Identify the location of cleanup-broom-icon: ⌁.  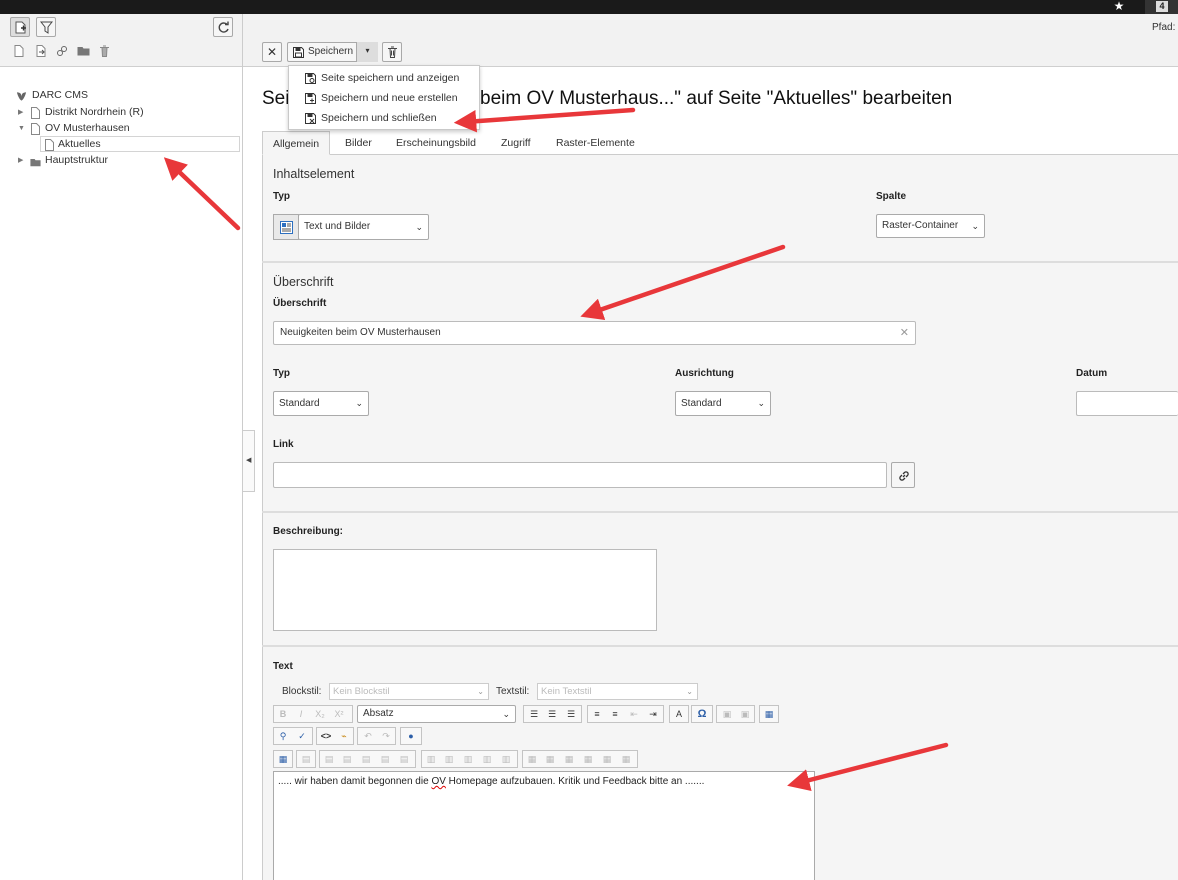
(344, 736).